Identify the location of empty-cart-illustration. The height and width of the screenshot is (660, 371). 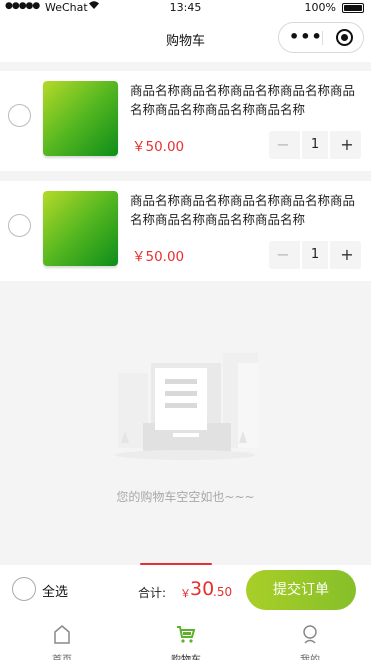
(185, 403).